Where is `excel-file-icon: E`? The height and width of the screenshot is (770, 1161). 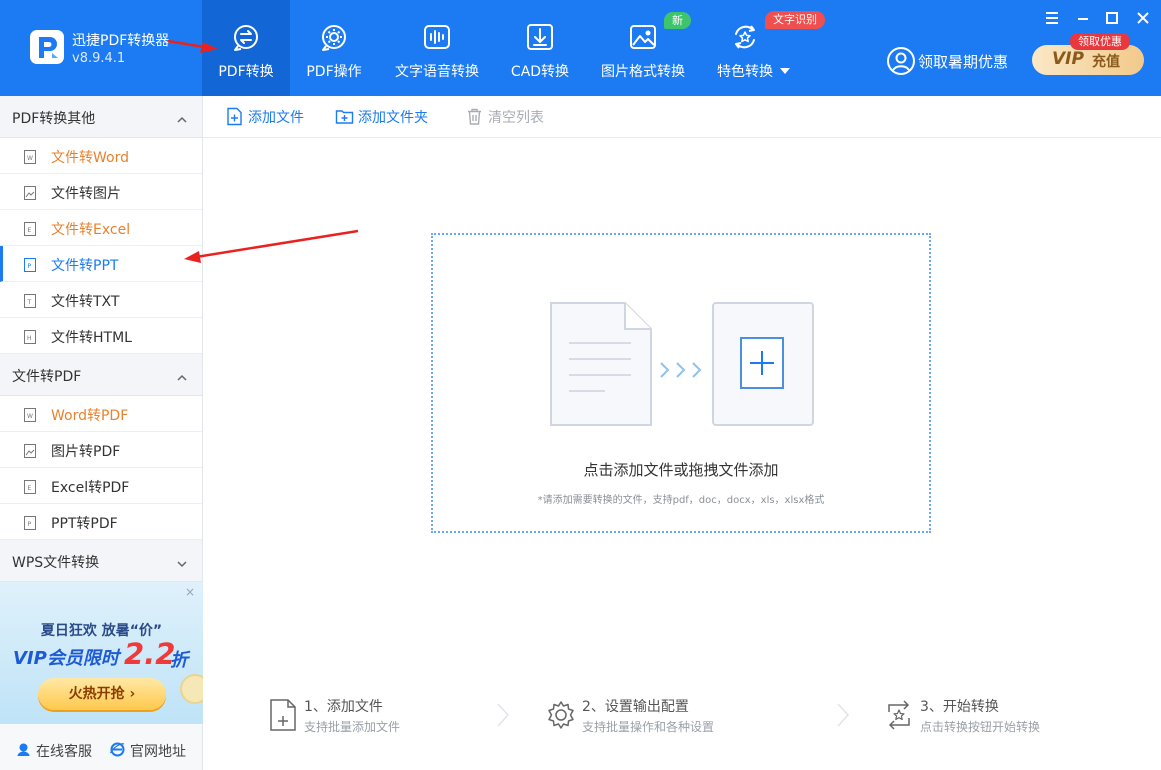 excel-file-icon: E is located at coordinates (30, 228).